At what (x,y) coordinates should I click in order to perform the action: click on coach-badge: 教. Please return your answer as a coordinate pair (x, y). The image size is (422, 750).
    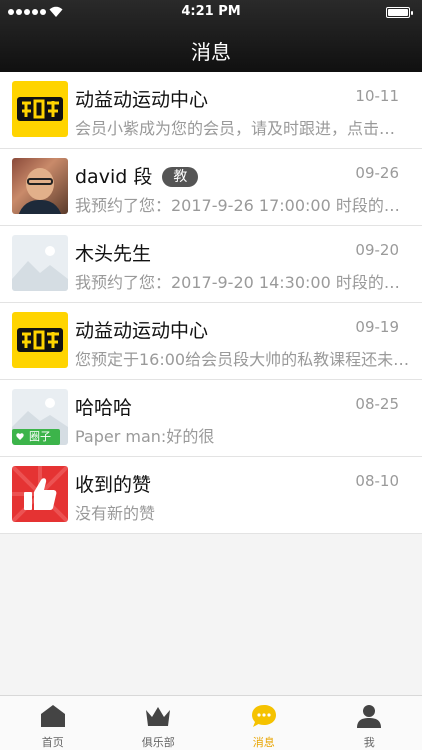
    Looking at the image, I should click on (180, 177).